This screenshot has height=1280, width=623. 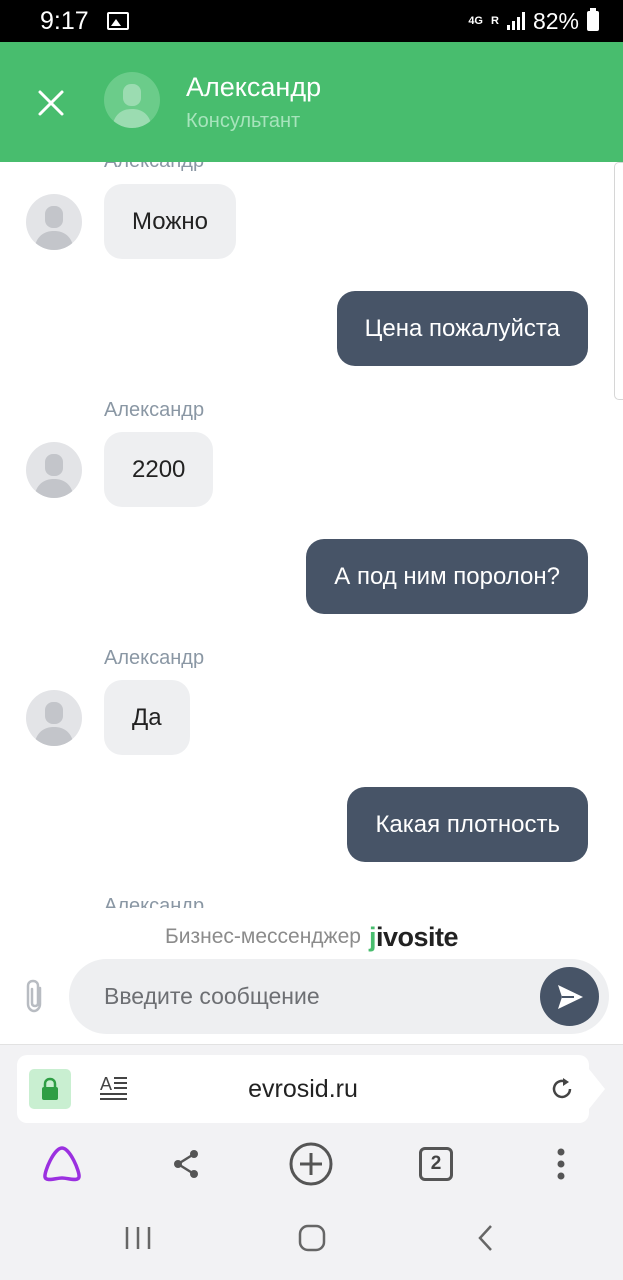 I want to click on status-bar: 9:17 4G R 82%, so click(x=311, y=21).